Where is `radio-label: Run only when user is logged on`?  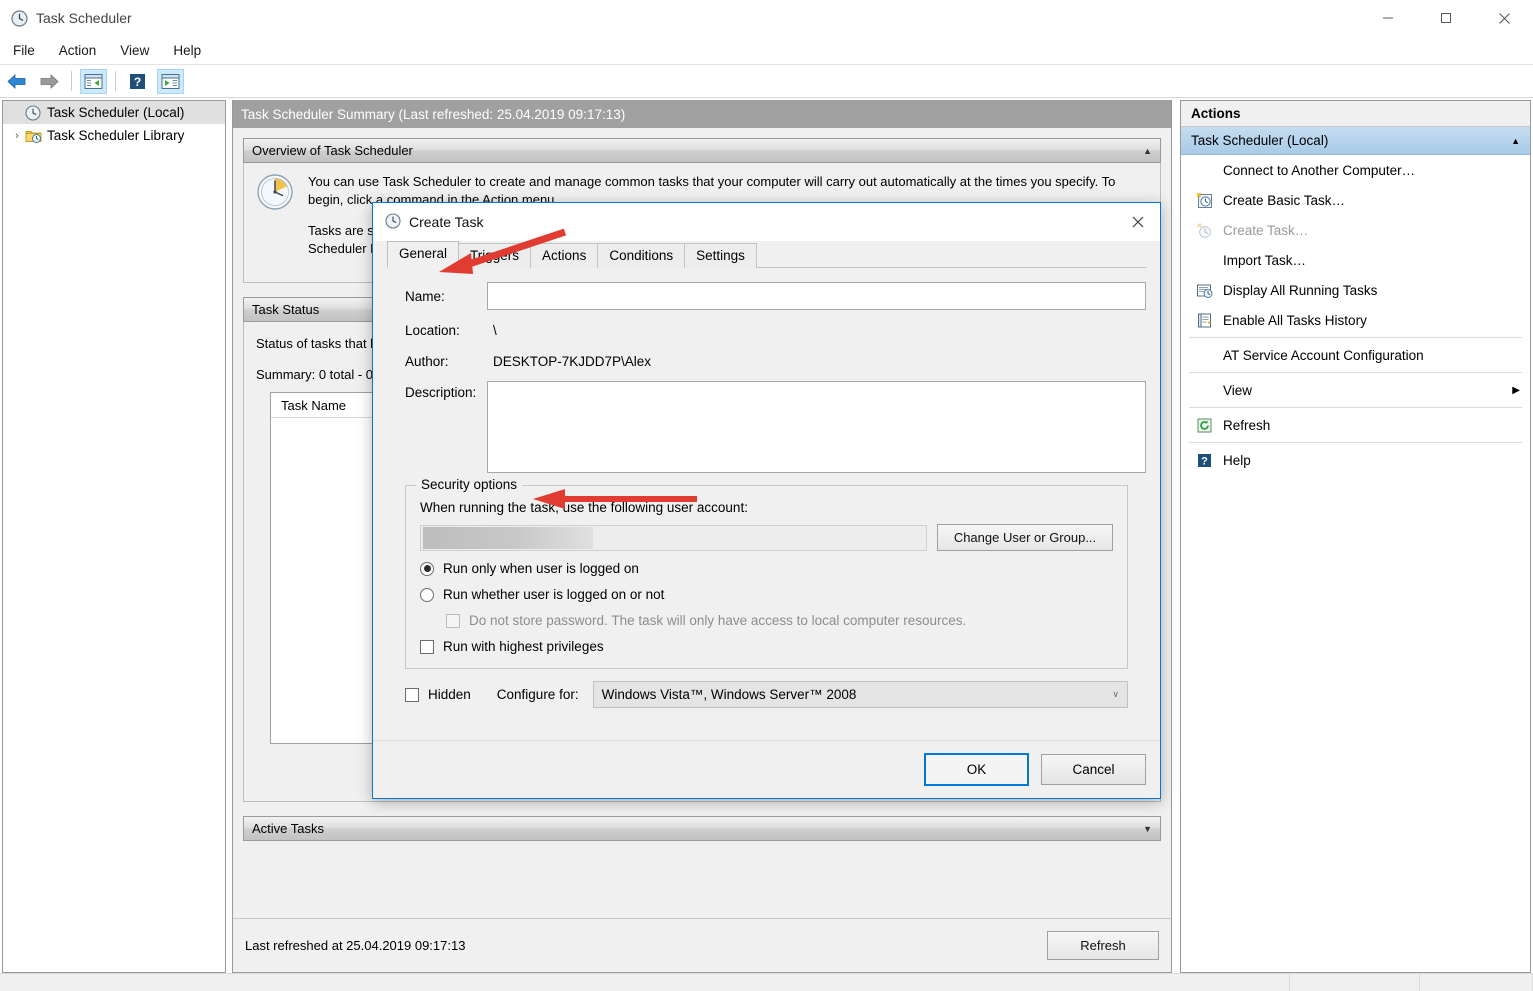 radio-label: Run only when user is logged on is located at coordinates (541, 568).